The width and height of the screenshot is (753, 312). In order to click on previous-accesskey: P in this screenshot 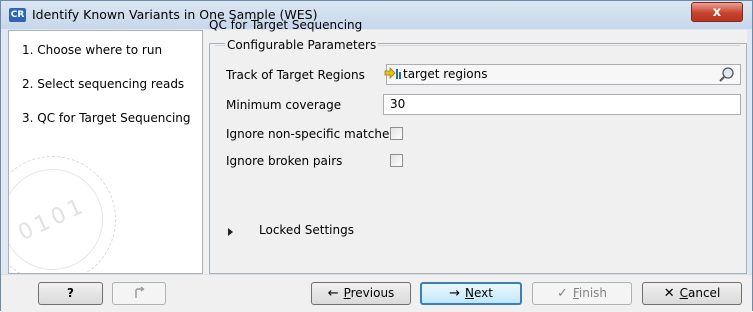, I will do `click(347, 293)`.